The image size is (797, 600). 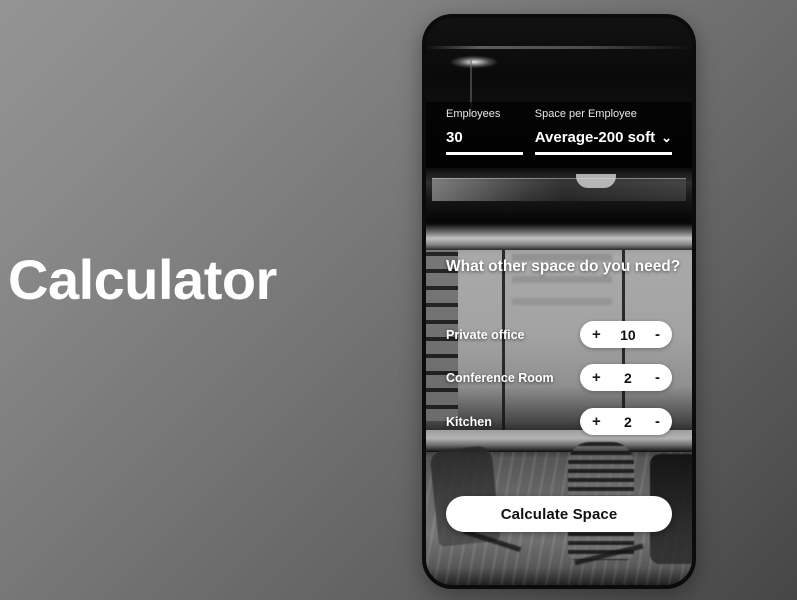 I want to click on calculate-space-button: Calculate Space, so click(x=559, y=514).